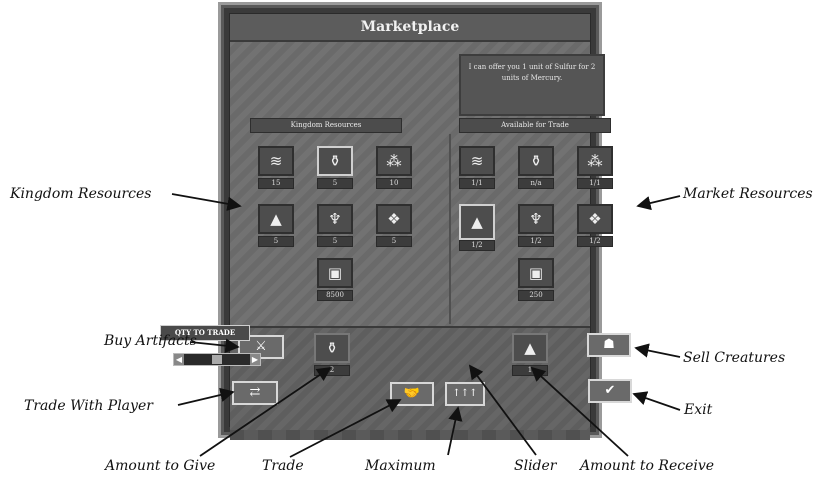  What do you see at coordinates (206, 396) in the screenshot?
I see `arrow-trade-with-player` at bounding box center [206, 396].